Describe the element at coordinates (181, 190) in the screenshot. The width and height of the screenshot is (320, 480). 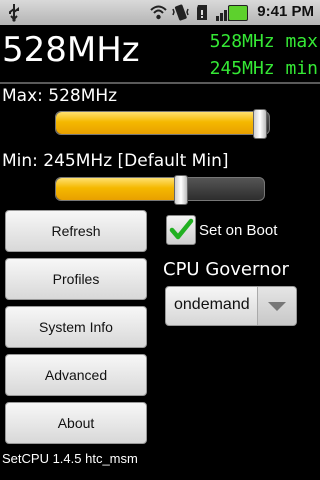
I see `min-slider-thumb` at that location.